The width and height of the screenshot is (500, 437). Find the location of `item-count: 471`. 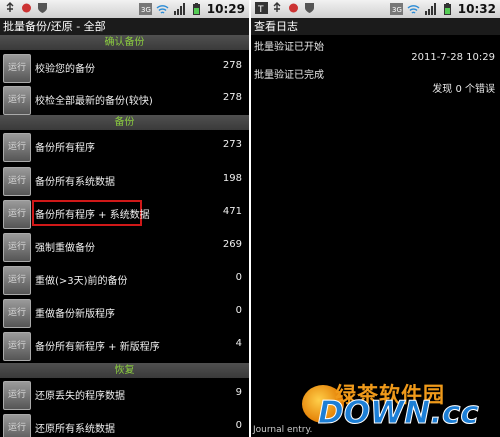

item-count: 471 is located at coordinates (232, 211).